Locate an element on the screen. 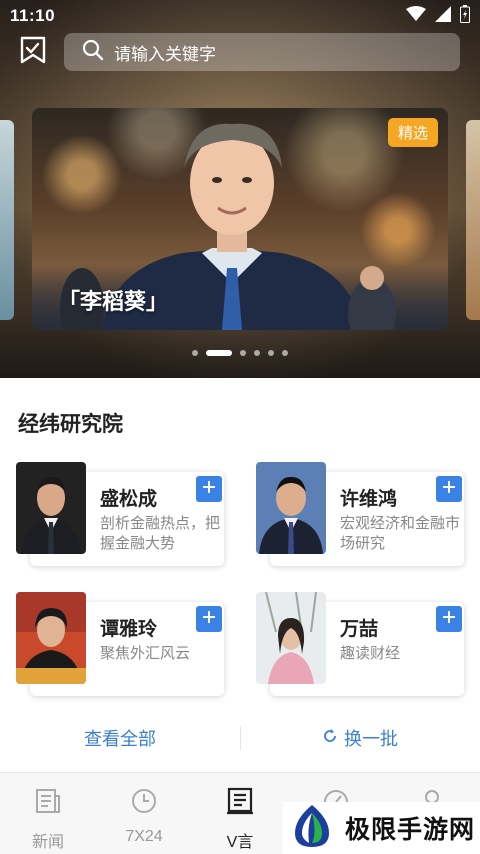  expert-card: 谭雅玲 聚焦外汇风云 is located at coordinates (121, 646).